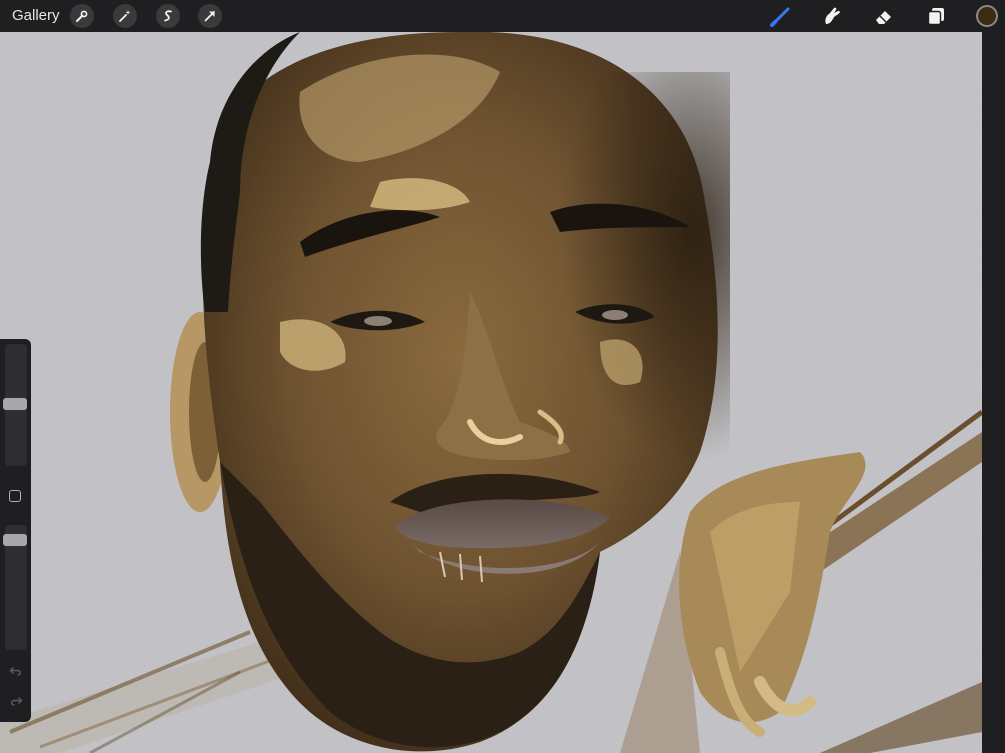 Image resolution: width=1005 pixels, height=753 pixels. I want to click on brush-tool-button, so click(781, 16).